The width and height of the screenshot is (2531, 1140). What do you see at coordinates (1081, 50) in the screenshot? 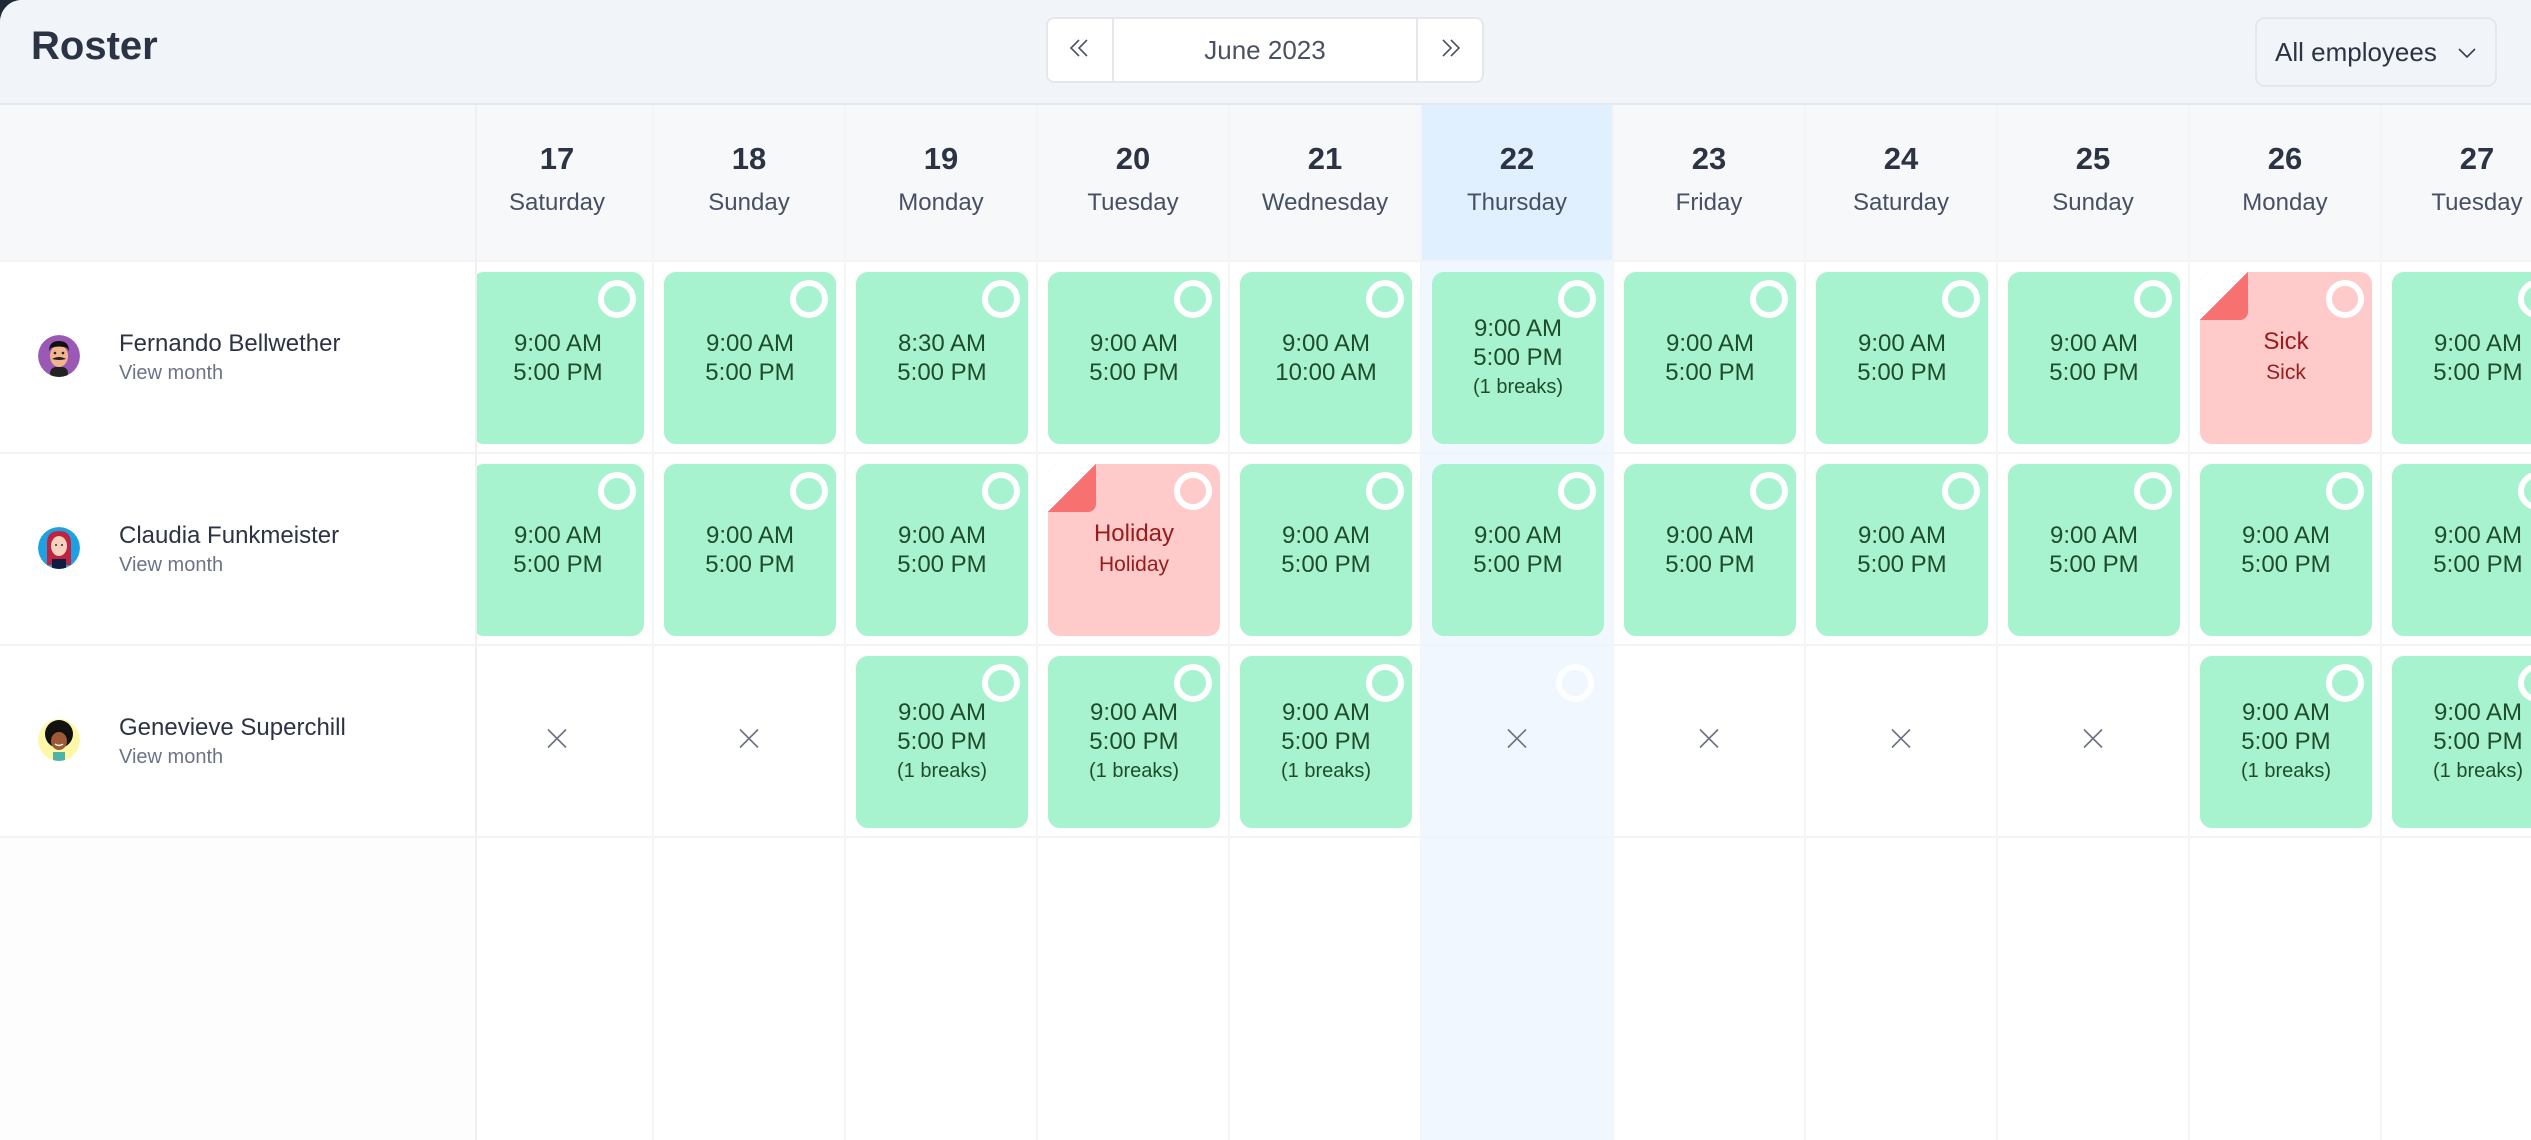
I see `previous-month-button` at bounding box center [1081, 50].